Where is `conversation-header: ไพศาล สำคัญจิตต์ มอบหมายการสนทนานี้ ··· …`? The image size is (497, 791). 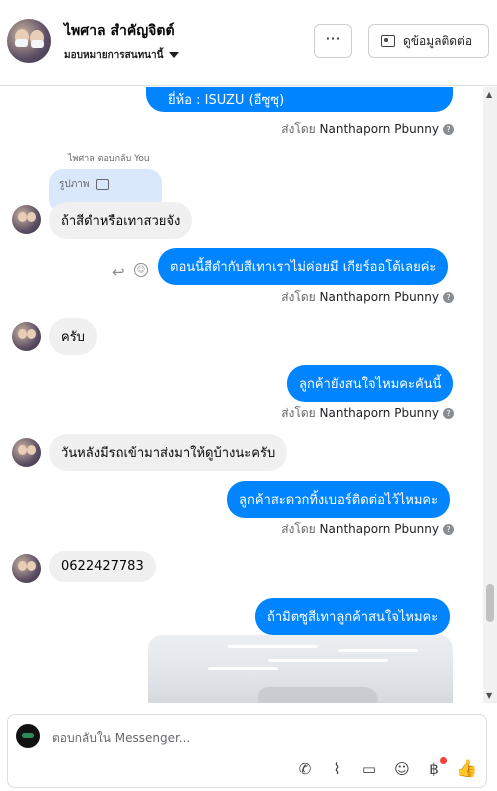 conversation-header: ไพศาล สำคัญจิตต์ มอบหมายการสนทนานี้ ··· … is located at coordinates (248, 43).